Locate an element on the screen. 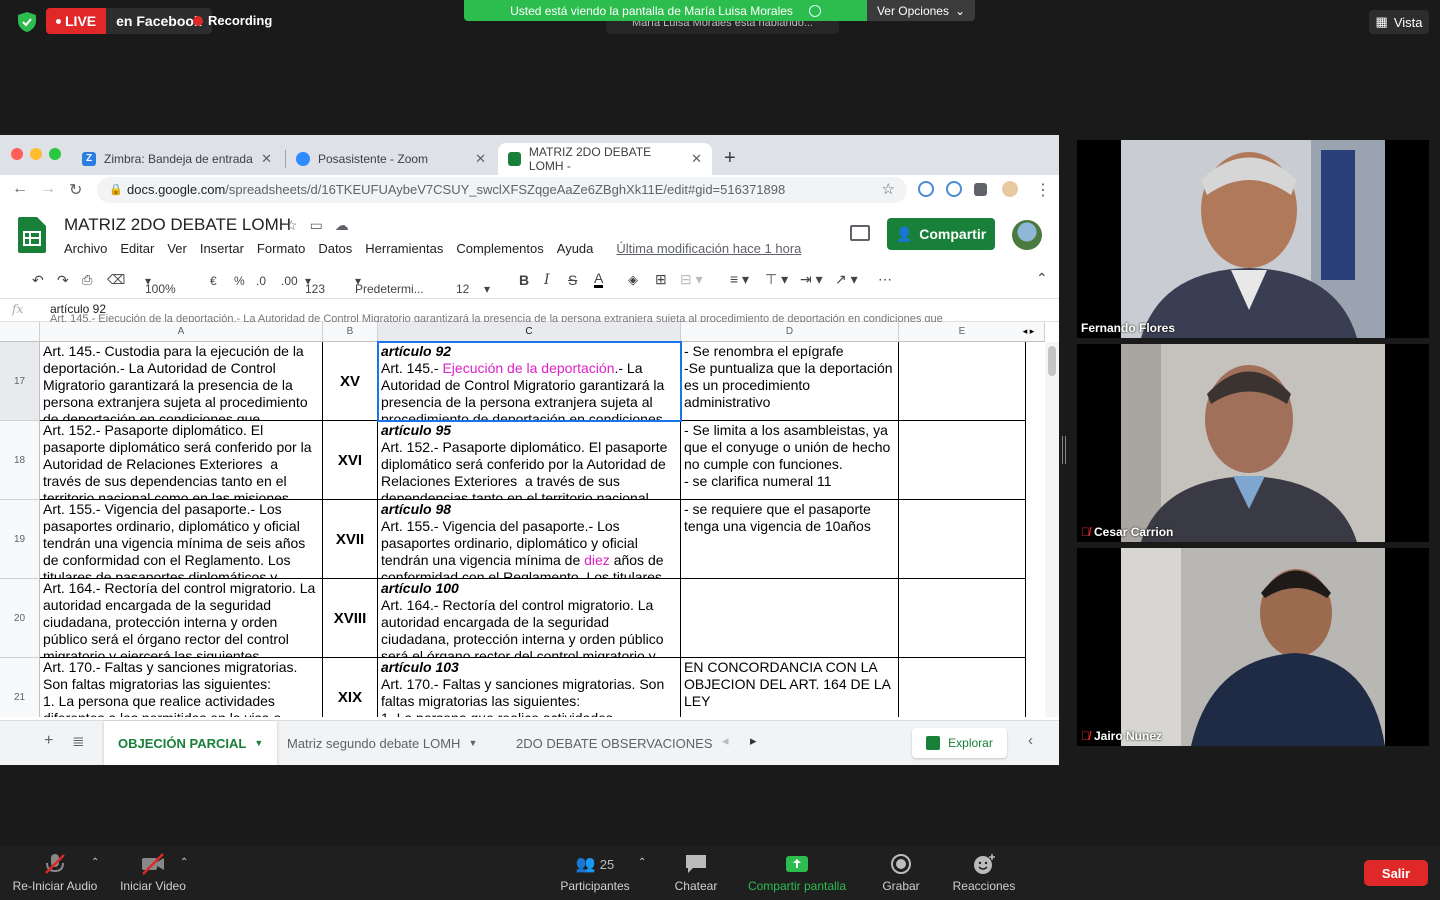  cell-e19 is located at coordinates (962, 539).